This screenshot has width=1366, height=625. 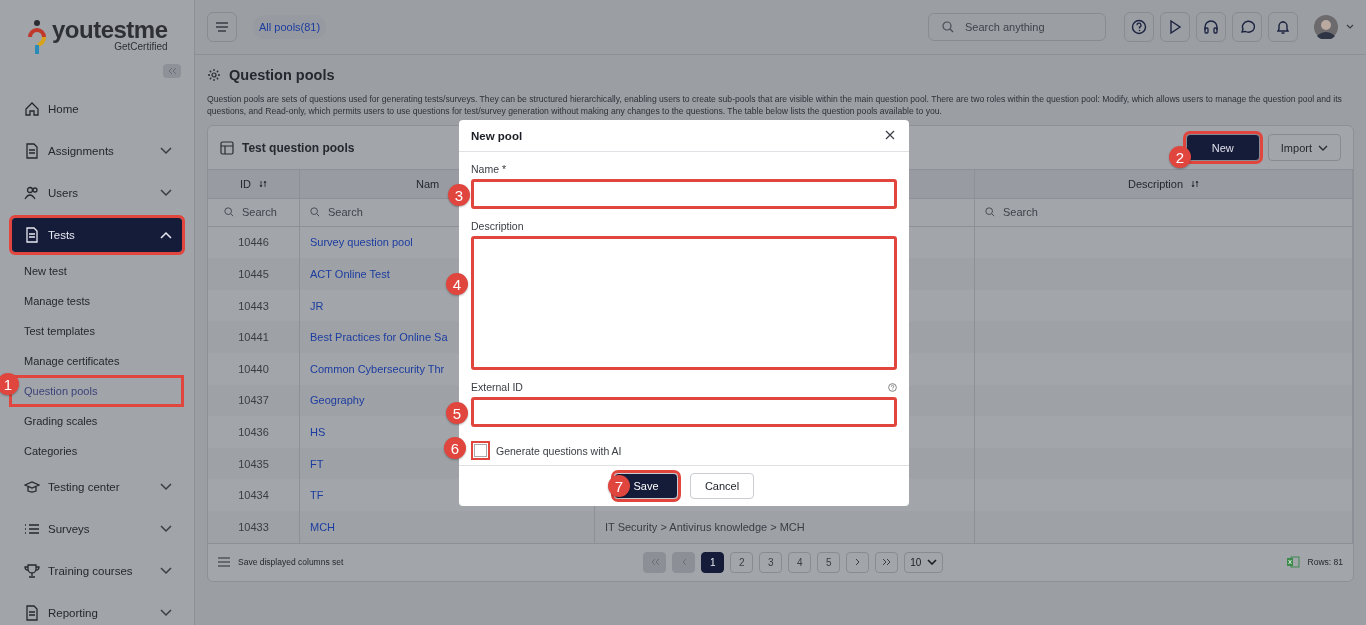 What do you see at coordinates (263, 184) in the screenshot?
I see `sort-icon` at bounding box center [263, 184].